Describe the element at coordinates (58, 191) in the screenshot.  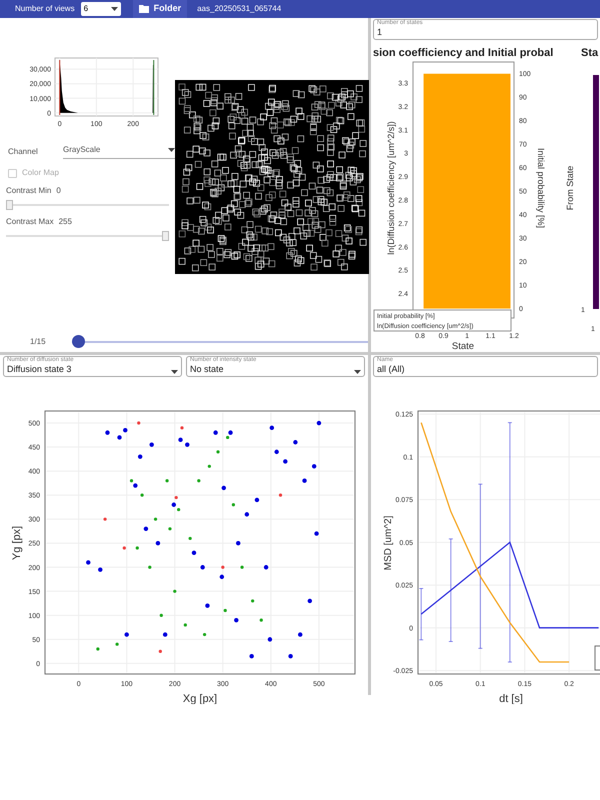
I see `slider-value: 0` at that location.